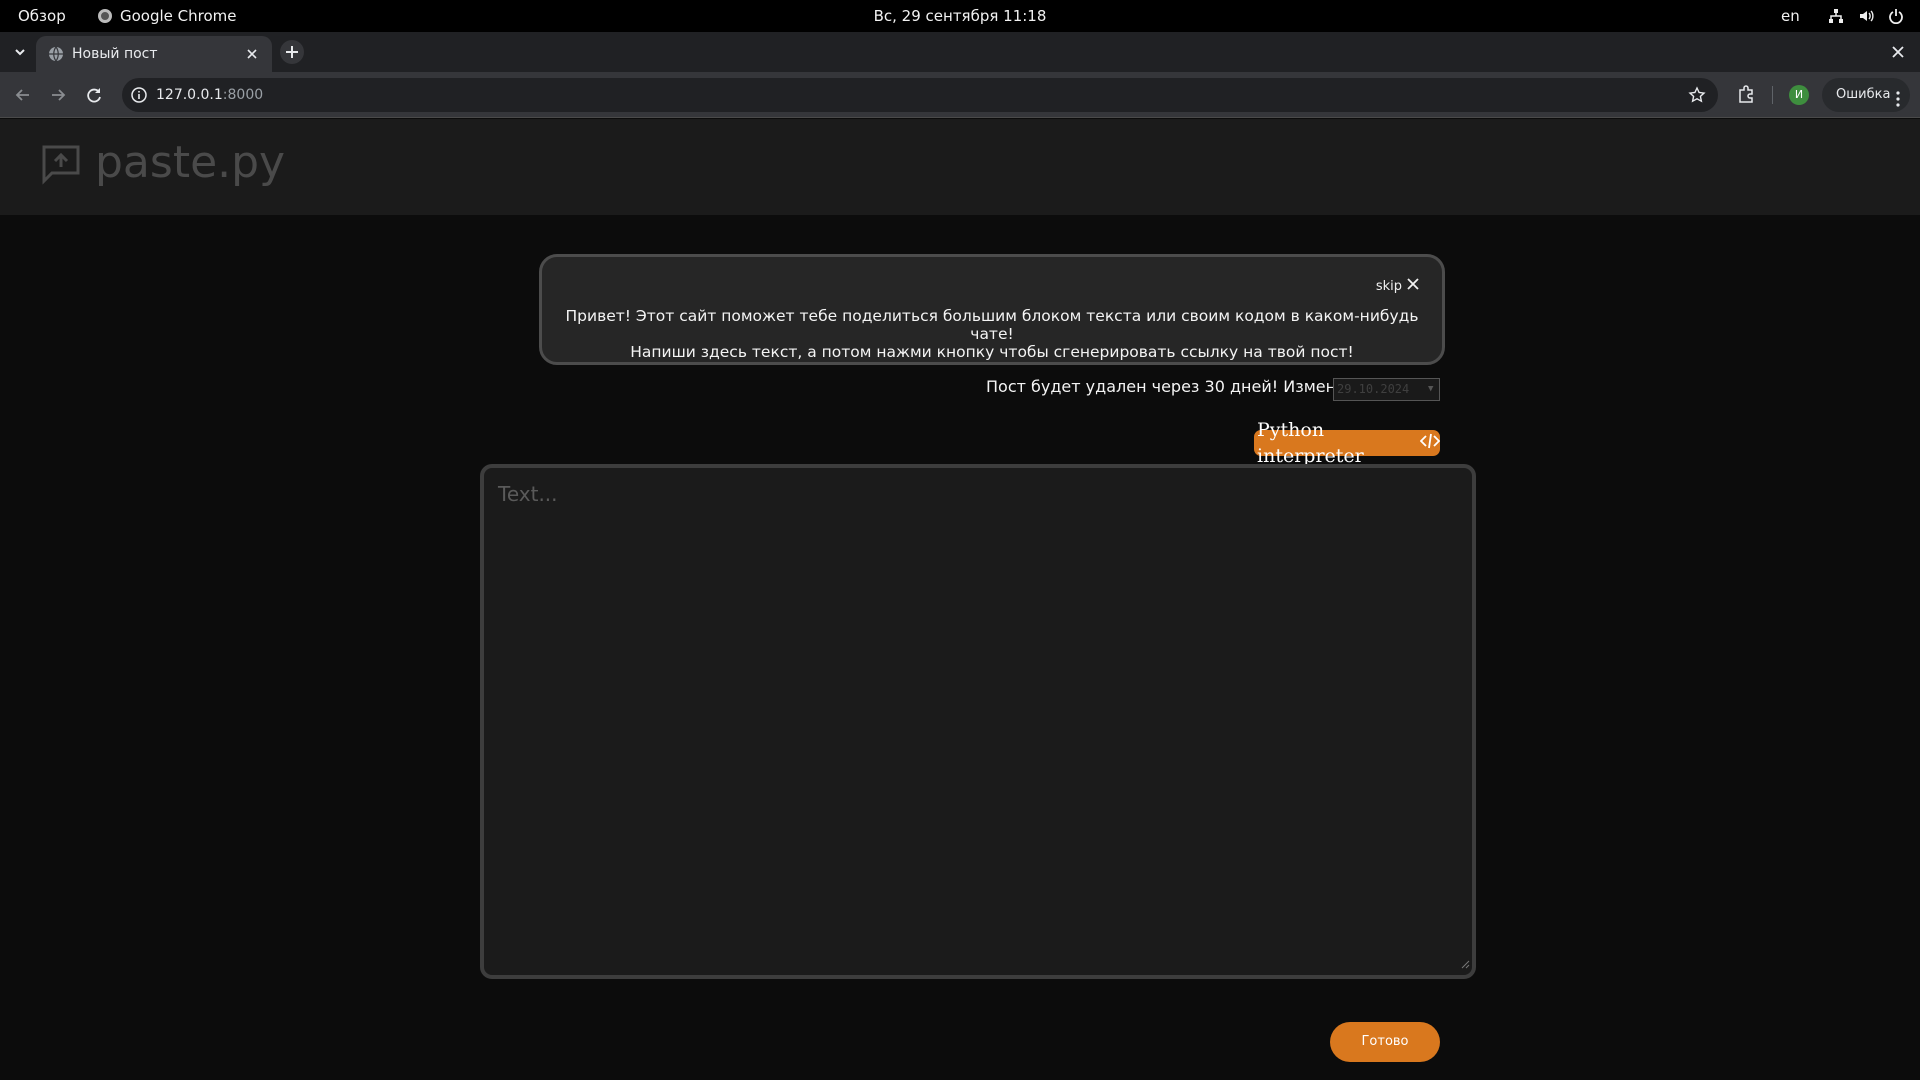  What do you see at coordinates (20, 52) in the screenshot?
I see `tab-search-chevron-icon` at bounding box center [20, 52].